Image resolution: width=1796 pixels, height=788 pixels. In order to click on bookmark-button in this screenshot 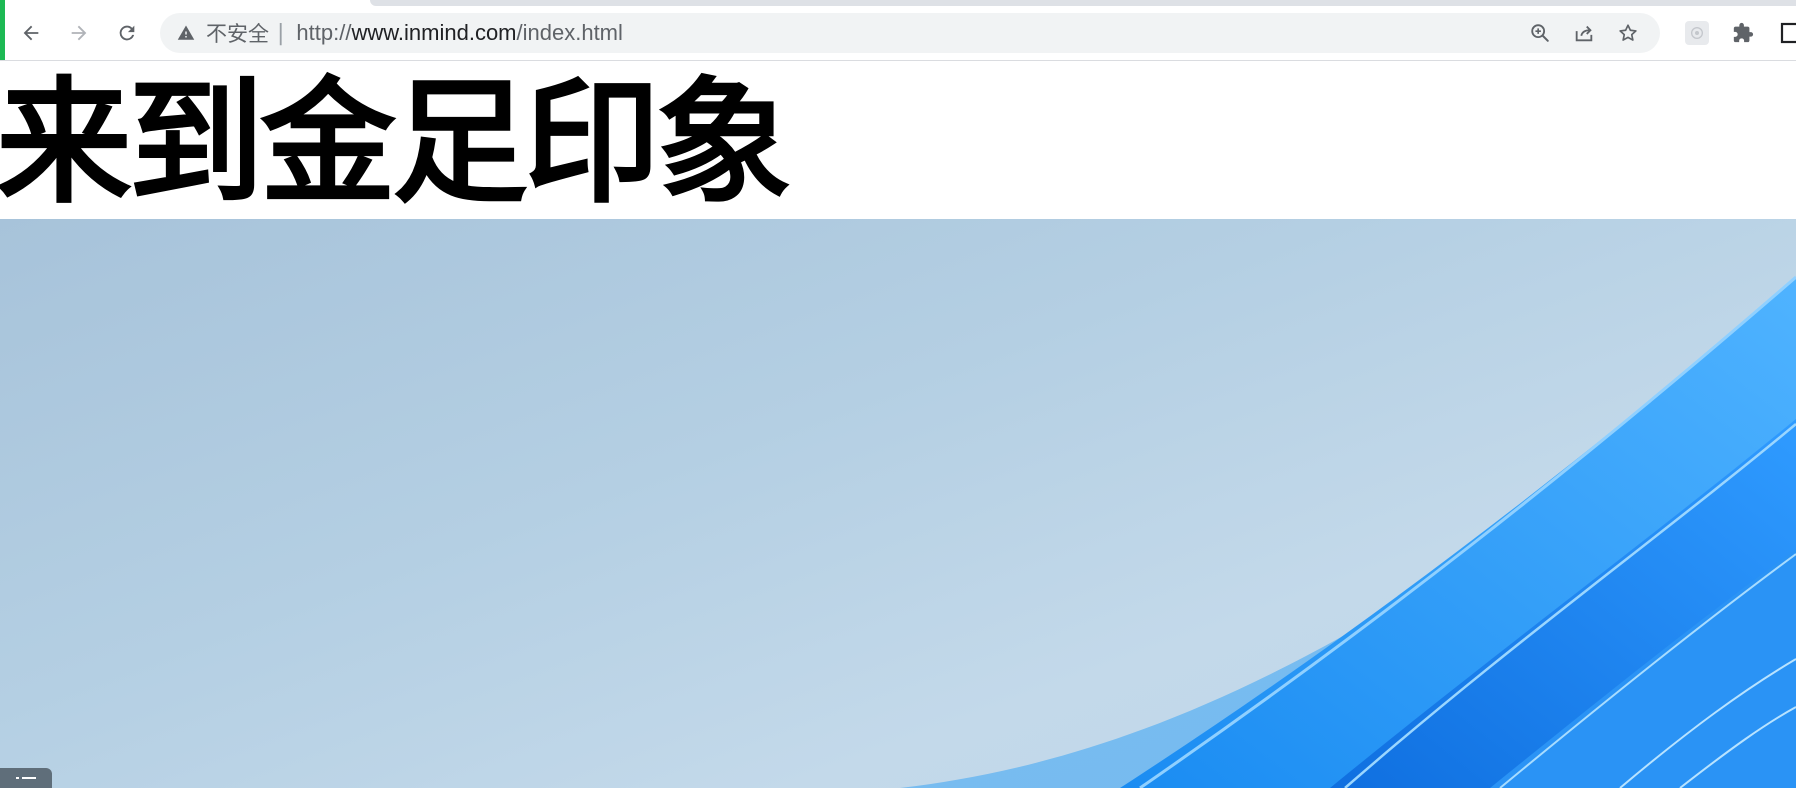, I will do `click(1628, 33)`.